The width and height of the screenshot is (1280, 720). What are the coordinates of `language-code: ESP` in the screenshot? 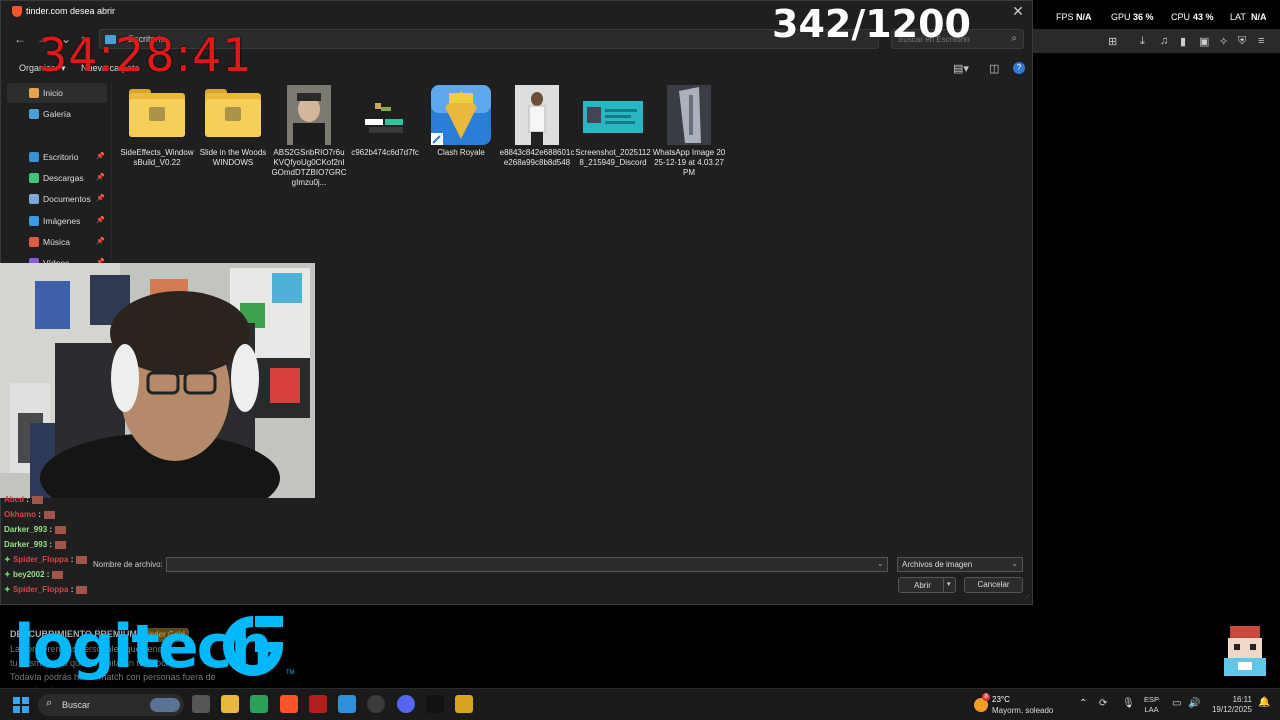 It's located at (1152, 699).